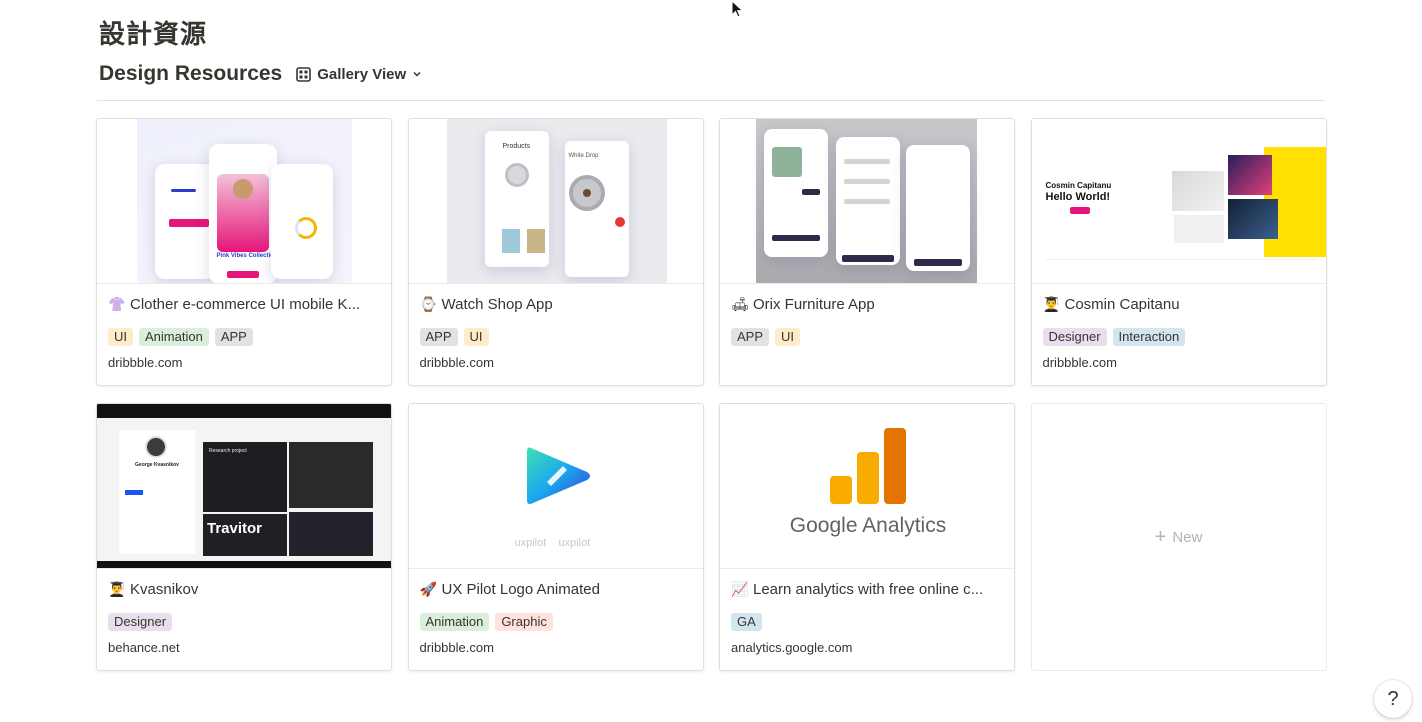 The height and width of the screenshot is (722, 1422). I want to click on card-tags: UI Animation APP, so click(180, 337).